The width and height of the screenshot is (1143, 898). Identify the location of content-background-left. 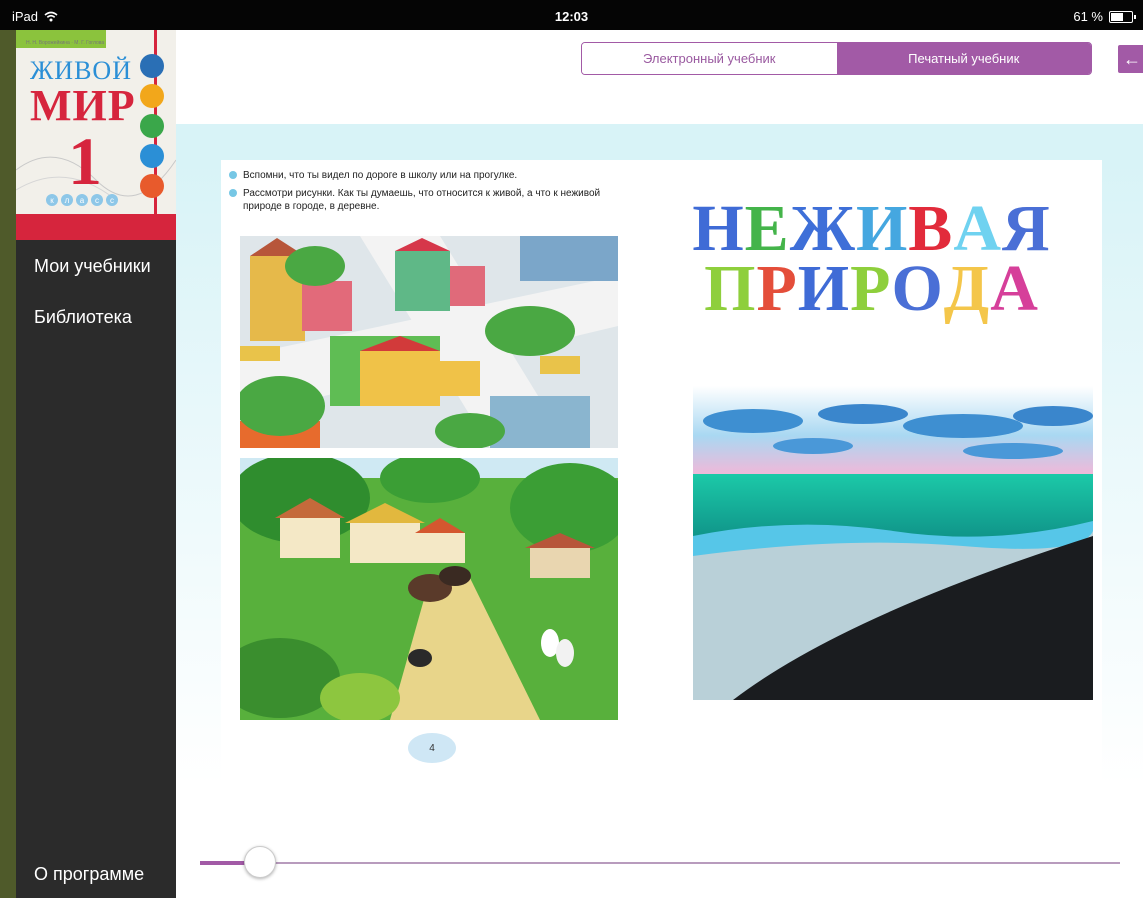
(198, 472).